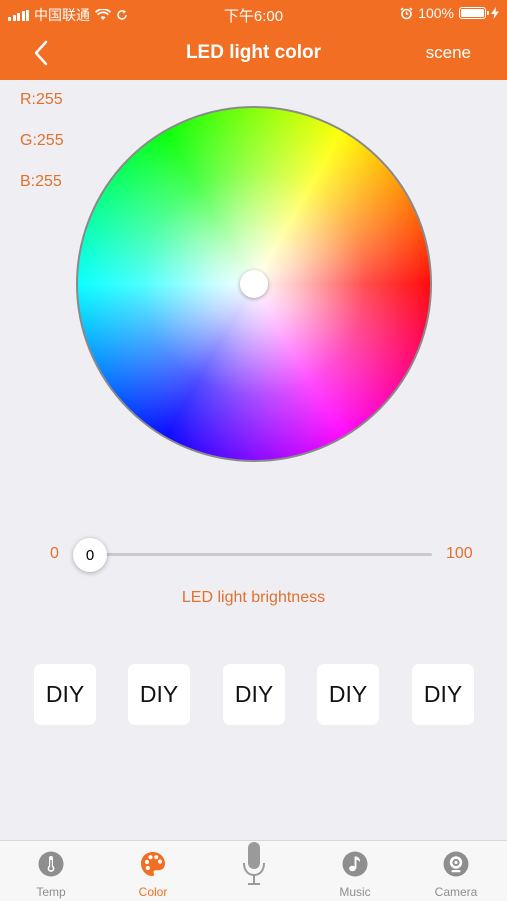 This screenshot has height=901, width=507. I want to click on color-picker-handle, so click(254, 284).